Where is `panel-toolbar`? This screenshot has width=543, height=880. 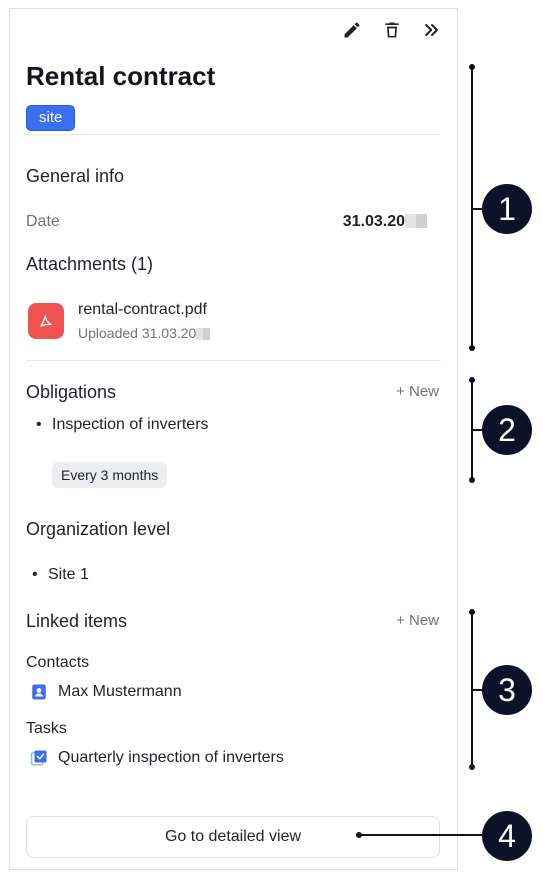 panel-toolbar is located at coordinates (392, 30).